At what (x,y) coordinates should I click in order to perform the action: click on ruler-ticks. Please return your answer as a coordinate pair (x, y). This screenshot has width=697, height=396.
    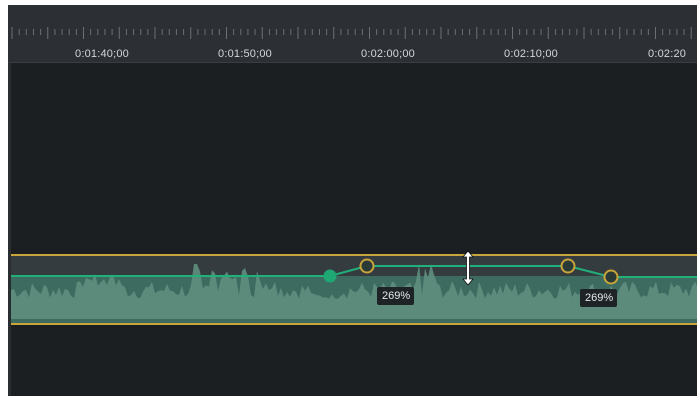
    Looking at the image, I should click on (351, 33).